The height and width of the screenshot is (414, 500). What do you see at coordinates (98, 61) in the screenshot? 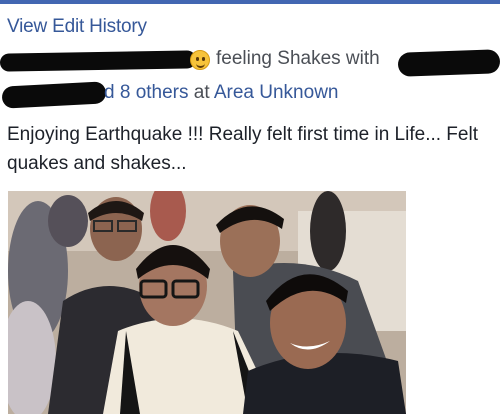
I see `redacted-author-name` at bounding box center [98, 61].